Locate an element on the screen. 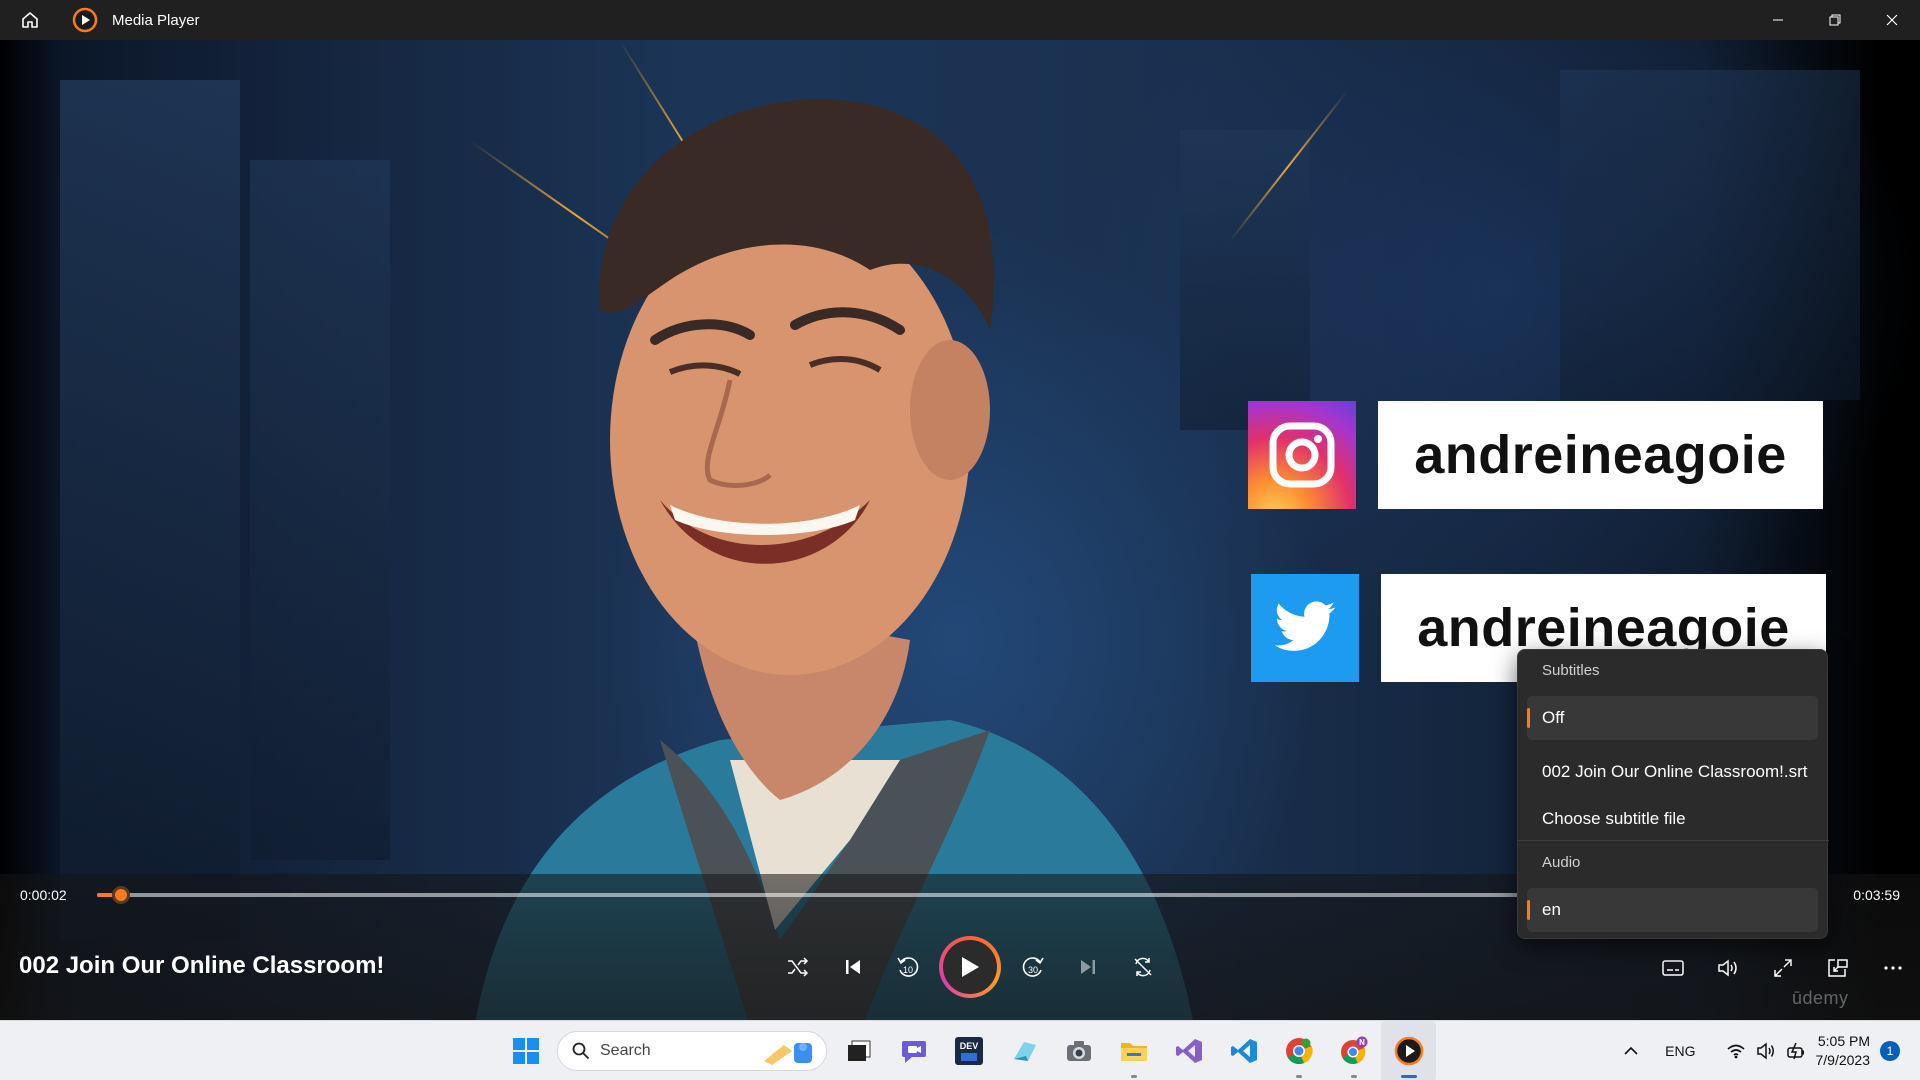 This screenshot has width=1920, height=1080. clock-date: 7/9/2023 is located at coordinates (1843, 1060).